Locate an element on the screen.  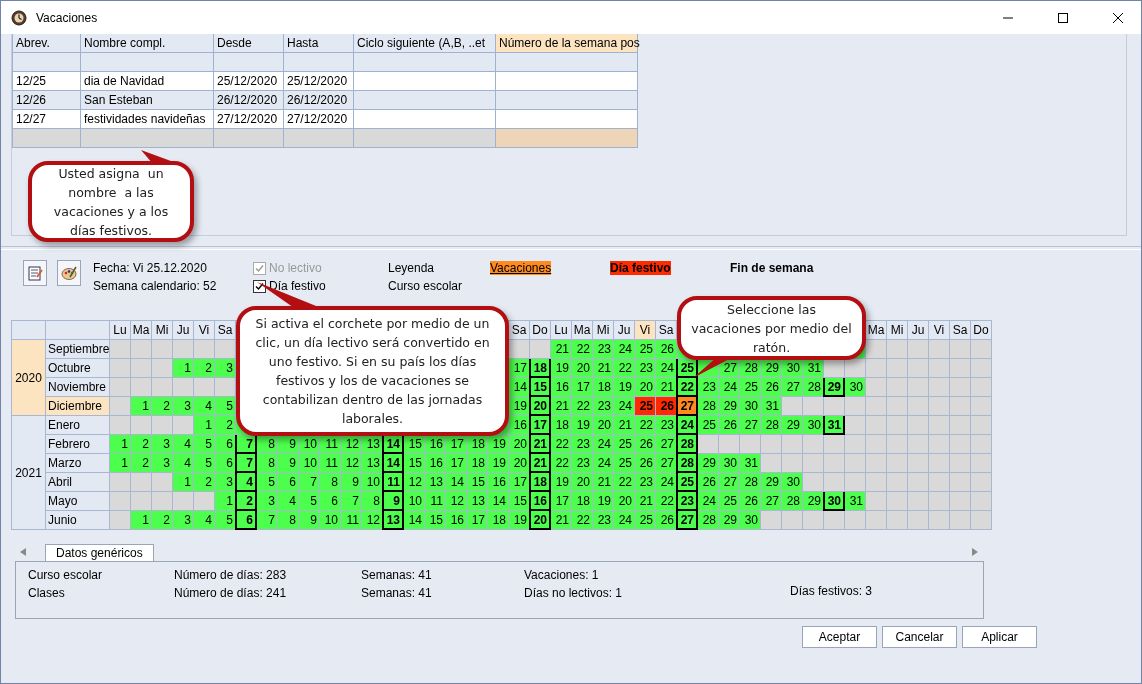
month-cell: Mayo is located at coordinates (78, 501).